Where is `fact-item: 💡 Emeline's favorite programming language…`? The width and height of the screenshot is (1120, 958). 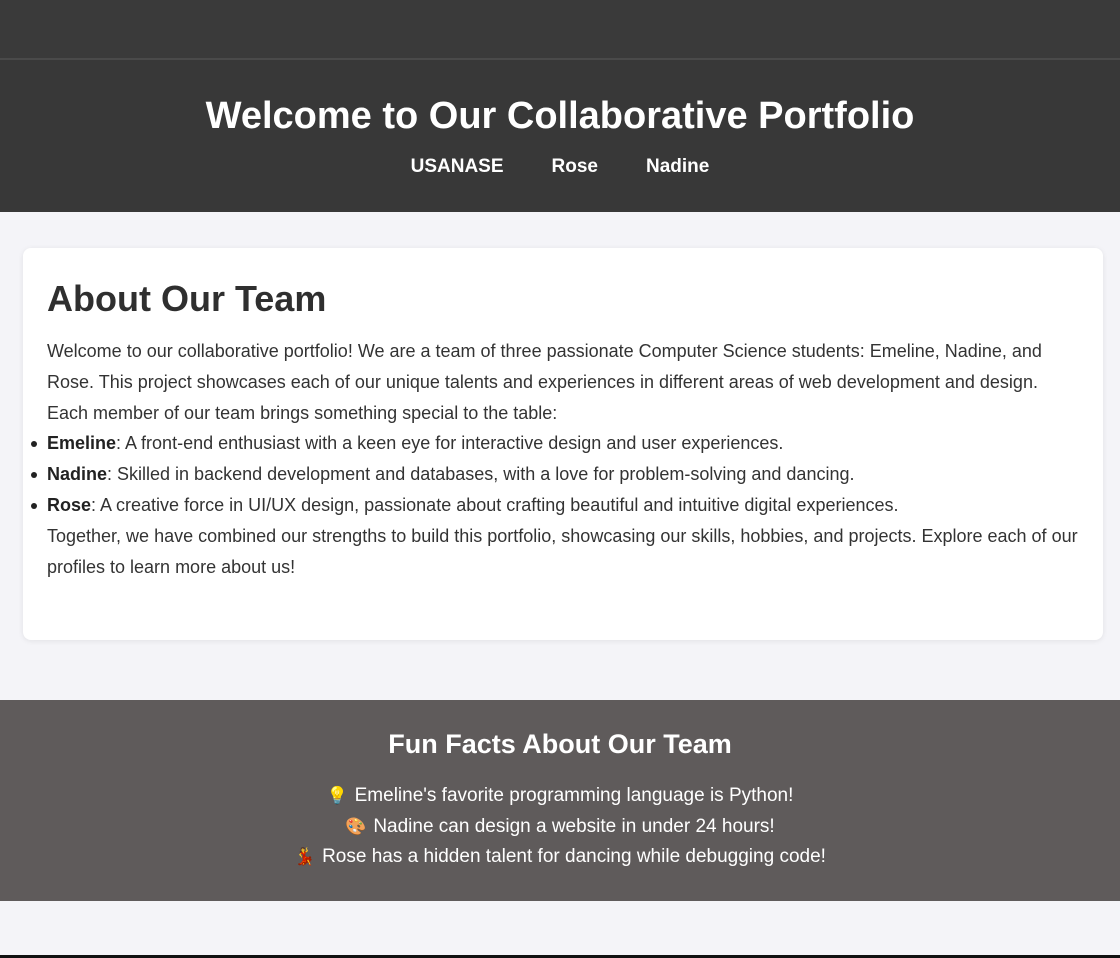
fact-item: 💡 Emeline's favorite programming language… is located at coordinates (560, 796).